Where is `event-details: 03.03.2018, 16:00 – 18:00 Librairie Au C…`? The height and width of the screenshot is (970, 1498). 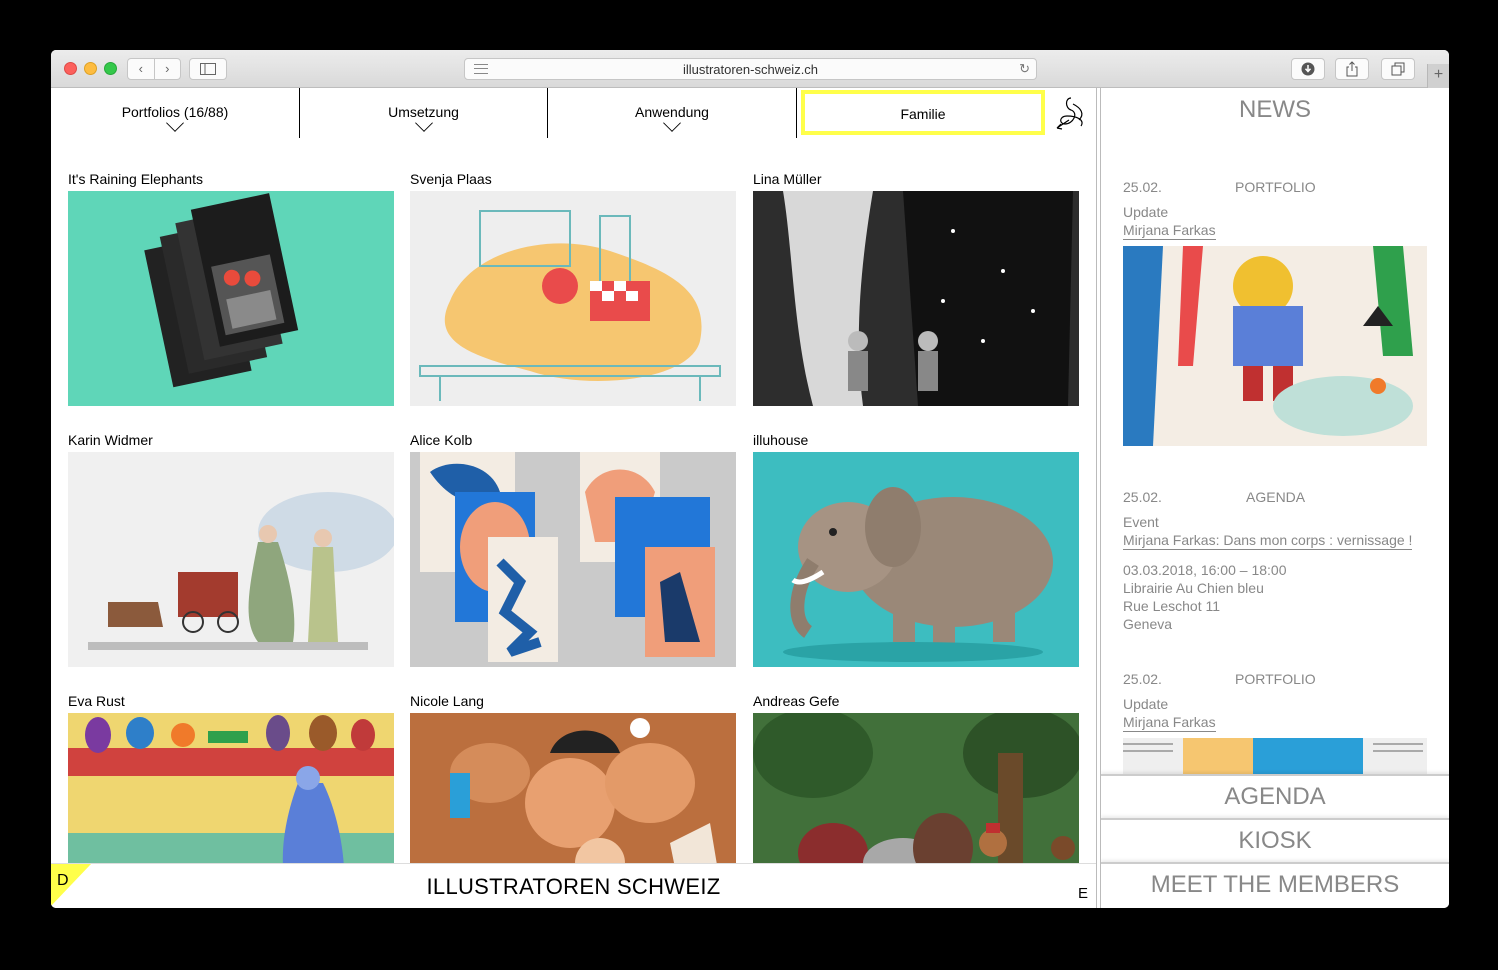
event-details: 03.03.2018, 16:00 – 18:00 Librairie Au C… is located at coordinates (1204, 597).